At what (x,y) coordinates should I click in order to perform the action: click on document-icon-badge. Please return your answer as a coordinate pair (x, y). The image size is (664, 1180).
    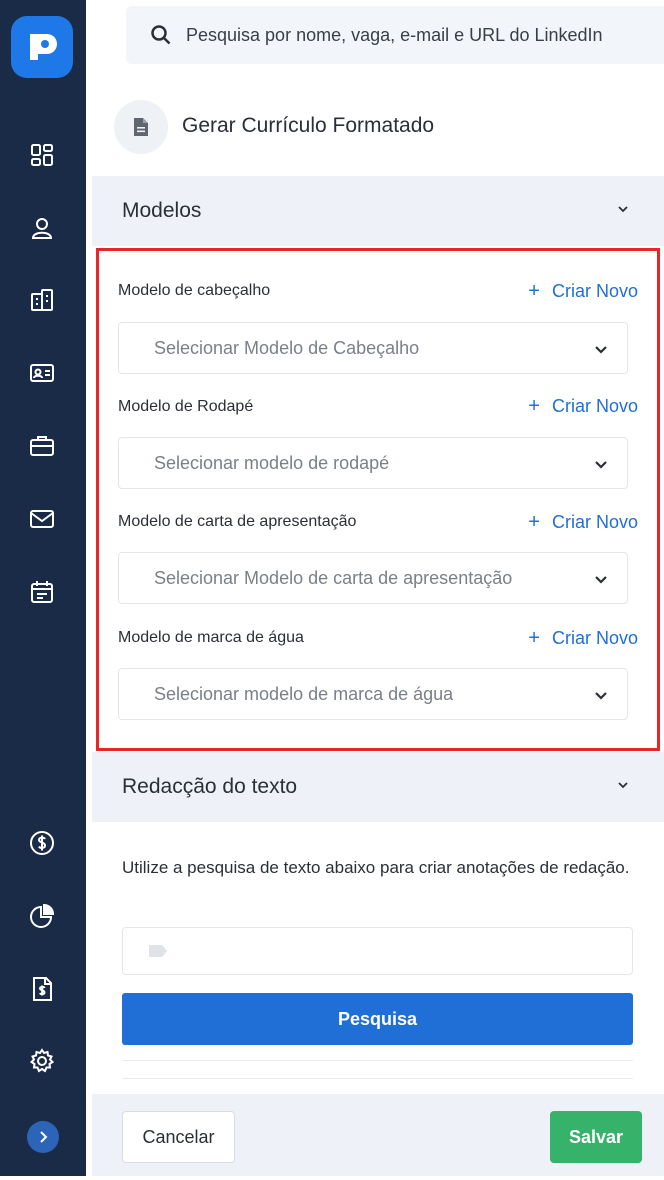
    Looking at the image, I should click on (141, 127).